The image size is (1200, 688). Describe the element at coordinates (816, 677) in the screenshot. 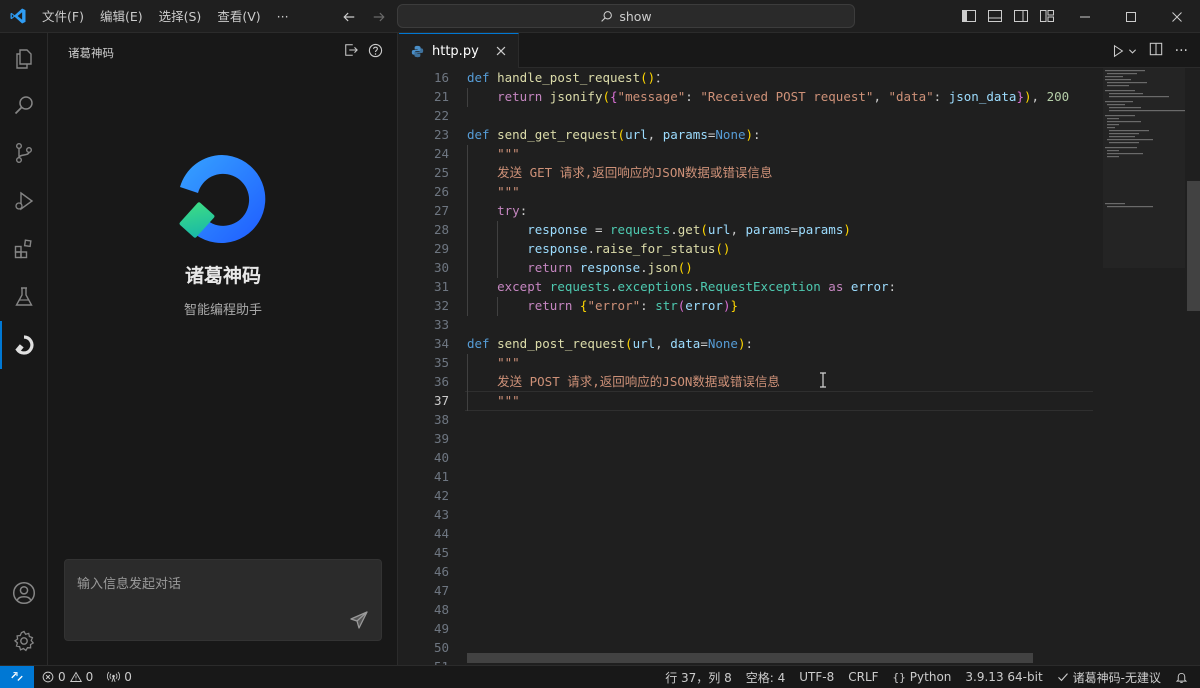

I see `encoding: UTF-8` at that location.